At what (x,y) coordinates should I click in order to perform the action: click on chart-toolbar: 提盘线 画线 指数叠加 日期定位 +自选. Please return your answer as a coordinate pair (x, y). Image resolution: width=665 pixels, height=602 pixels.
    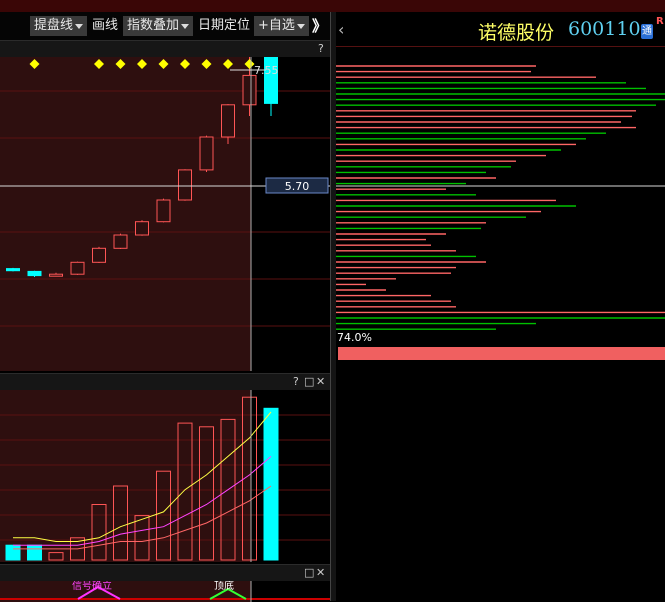
    Looking at the image, I should click on (165, 26).